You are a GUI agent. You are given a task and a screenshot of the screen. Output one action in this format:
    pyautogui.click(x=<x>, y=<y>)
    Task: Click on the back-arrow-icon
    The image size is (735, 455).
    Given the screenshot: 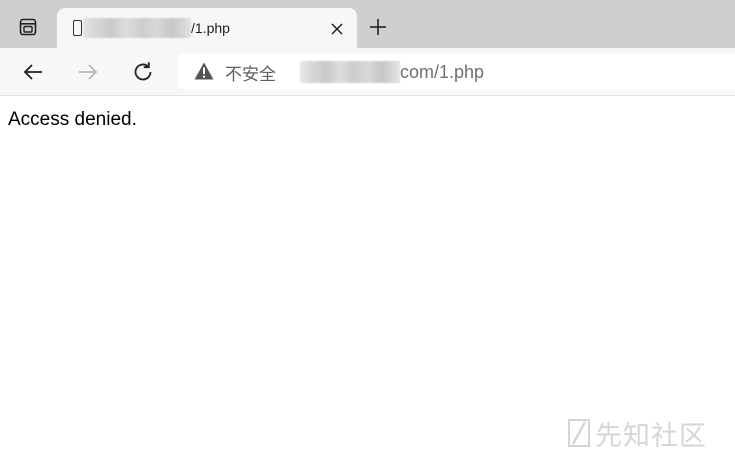 What is the action you would take?
    pyautogui.click(x=32, y=72)
    